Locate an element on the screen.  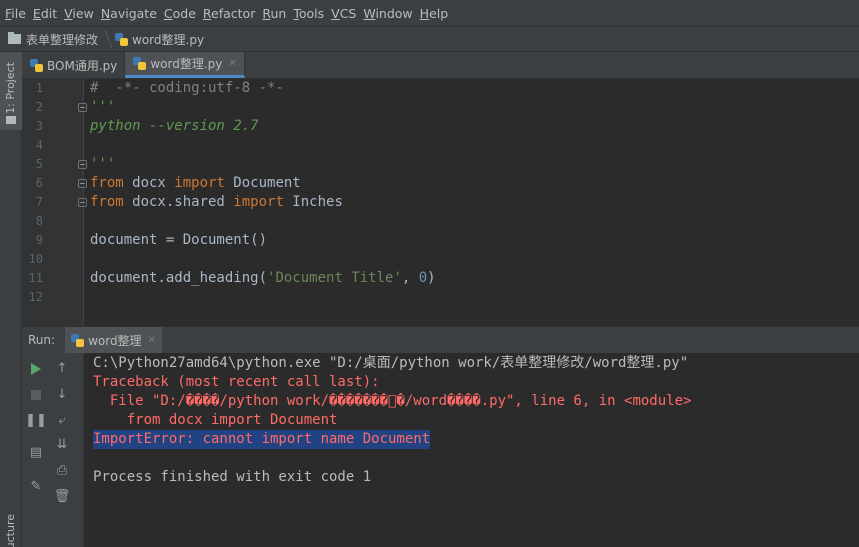
line-number: 4 is located at coordinates (39, 145).